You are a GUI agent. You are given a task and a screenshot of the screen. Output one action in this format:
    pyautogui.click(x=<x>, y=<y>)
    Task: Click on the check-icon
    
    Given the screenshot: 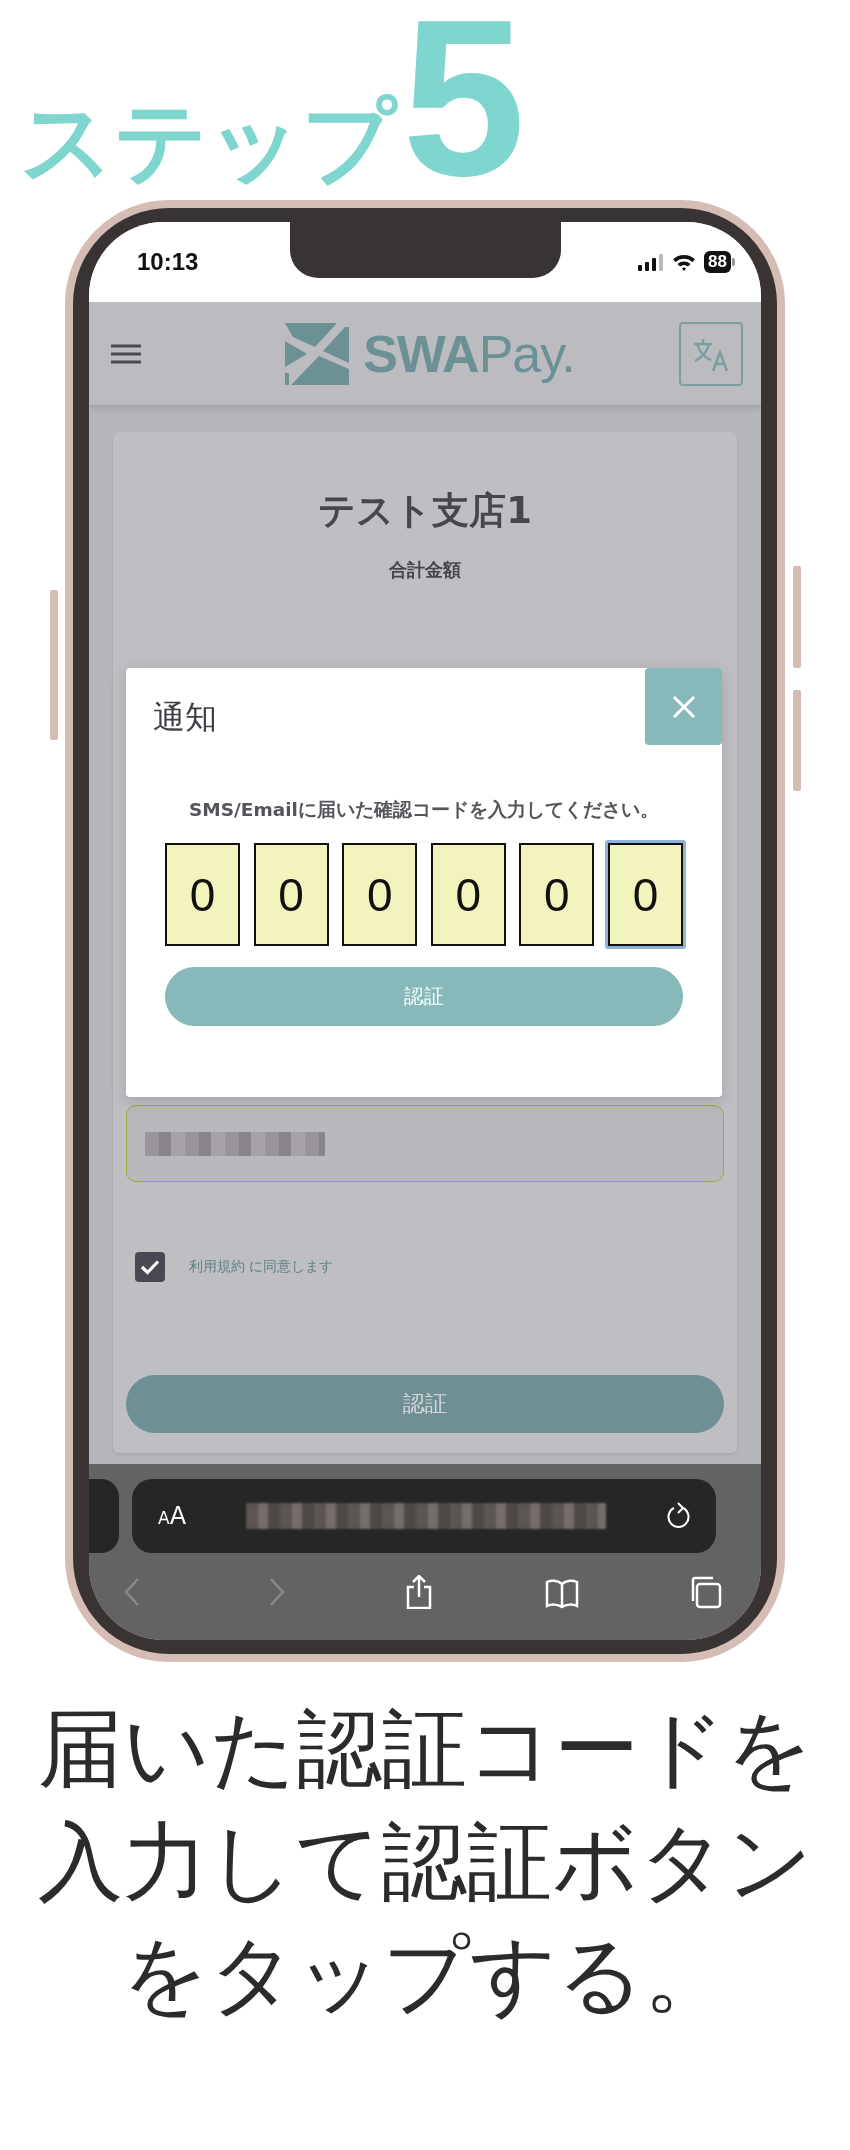 What is the action you would take?
    pyautogui.click(x=150, y=1267)
    